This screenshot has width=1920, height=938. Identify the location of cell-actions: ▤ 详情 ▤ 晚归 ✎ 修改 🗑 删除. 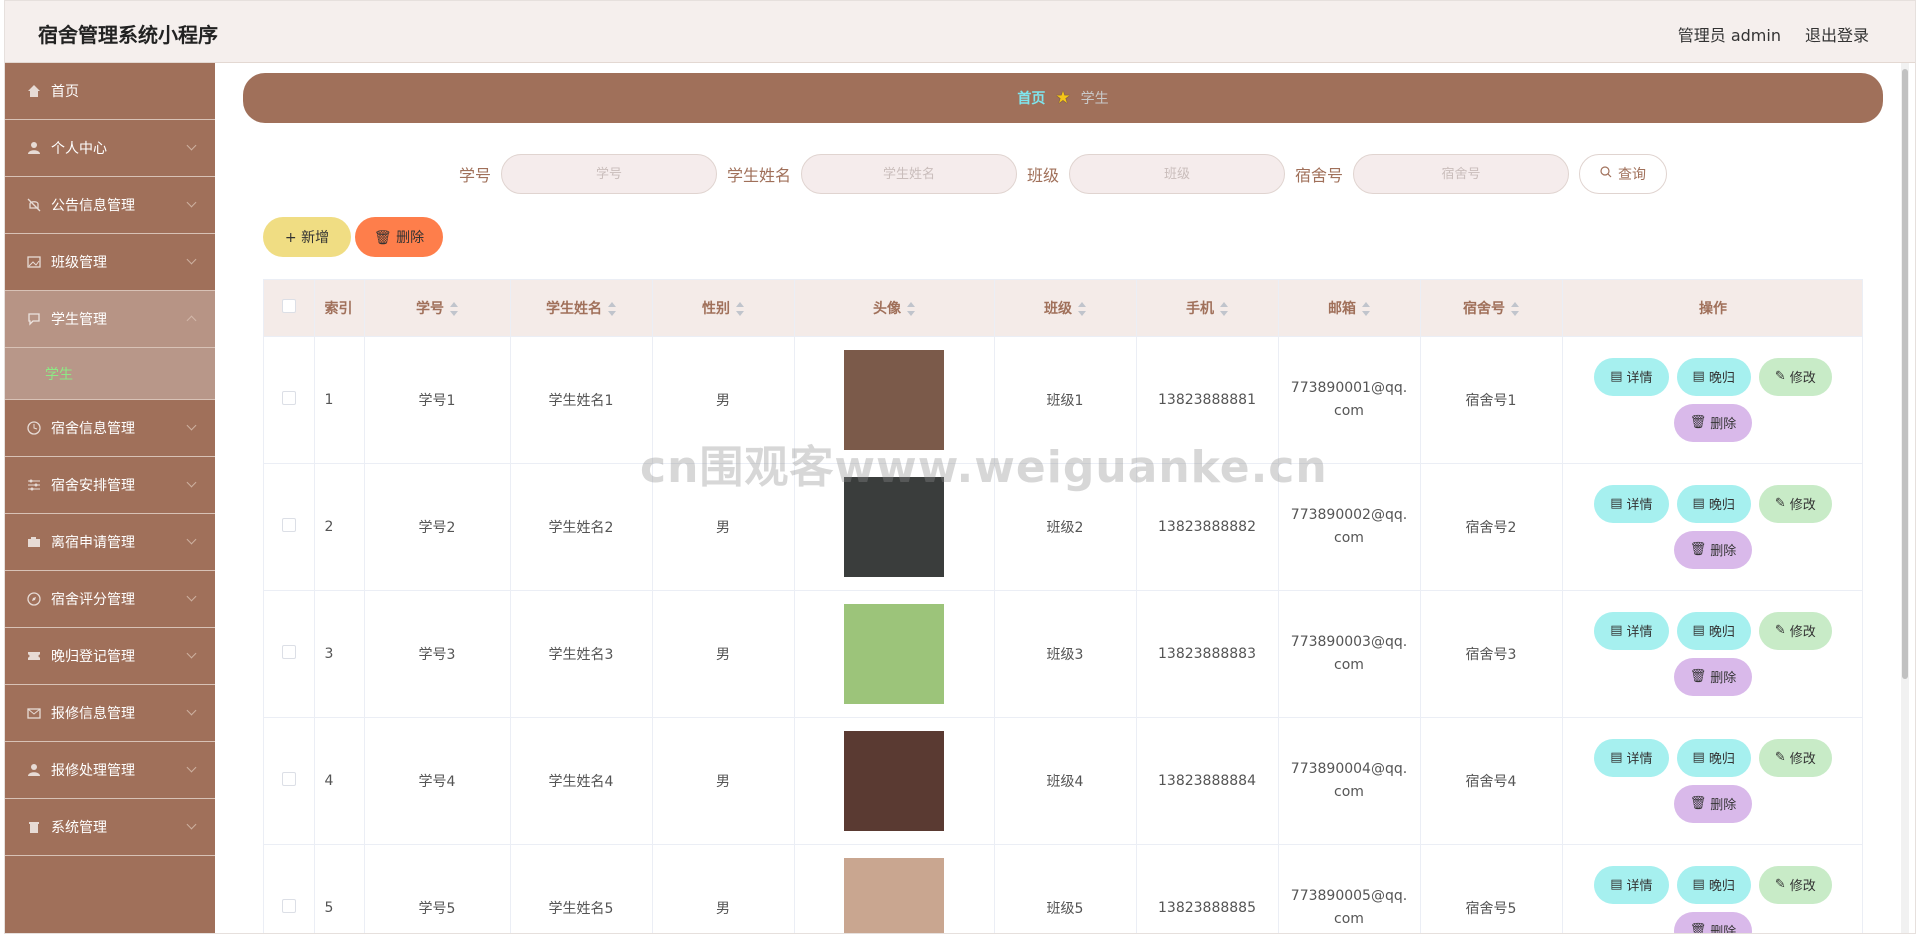
(1712, 527).